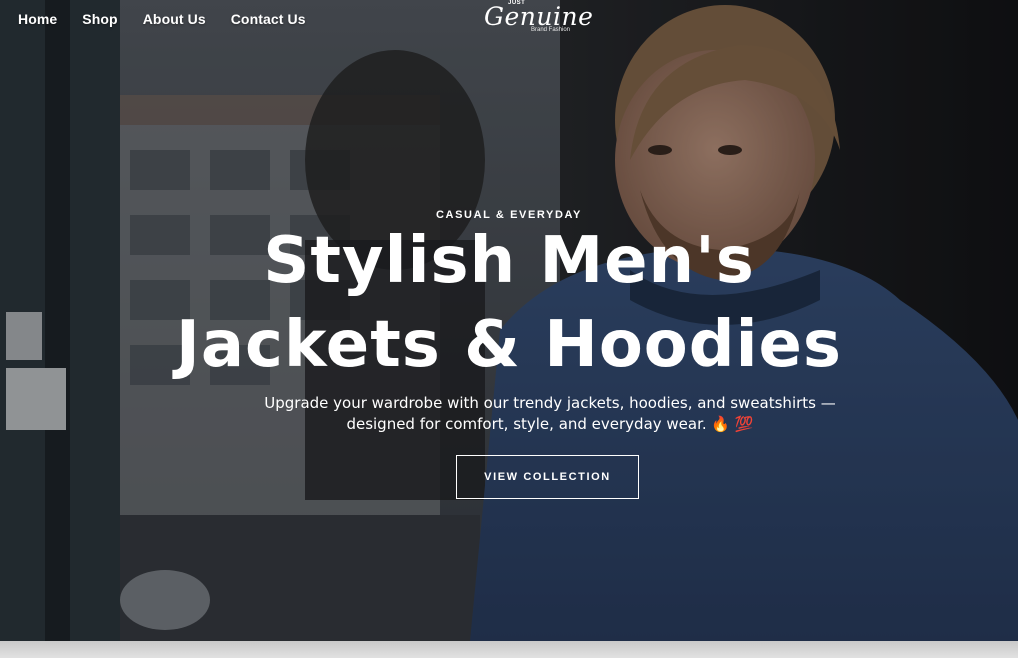  I want to click on nav-contact-link: Contact Us, so click(268, 19).